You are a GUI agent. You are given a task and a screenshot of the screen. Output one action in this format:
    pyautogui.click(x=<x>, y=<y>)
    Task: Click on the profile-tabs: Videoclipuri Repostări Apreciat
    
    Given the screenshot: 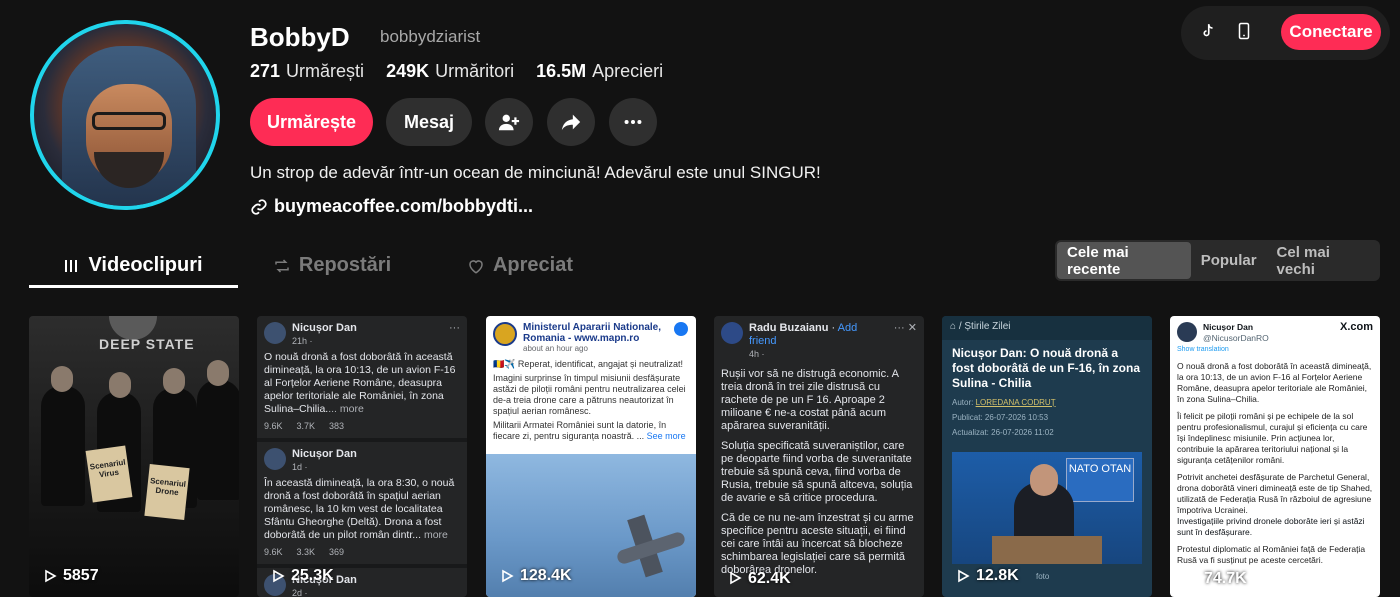 What is the action you would take?
    pyautogui.click(x=321, y=265)
    